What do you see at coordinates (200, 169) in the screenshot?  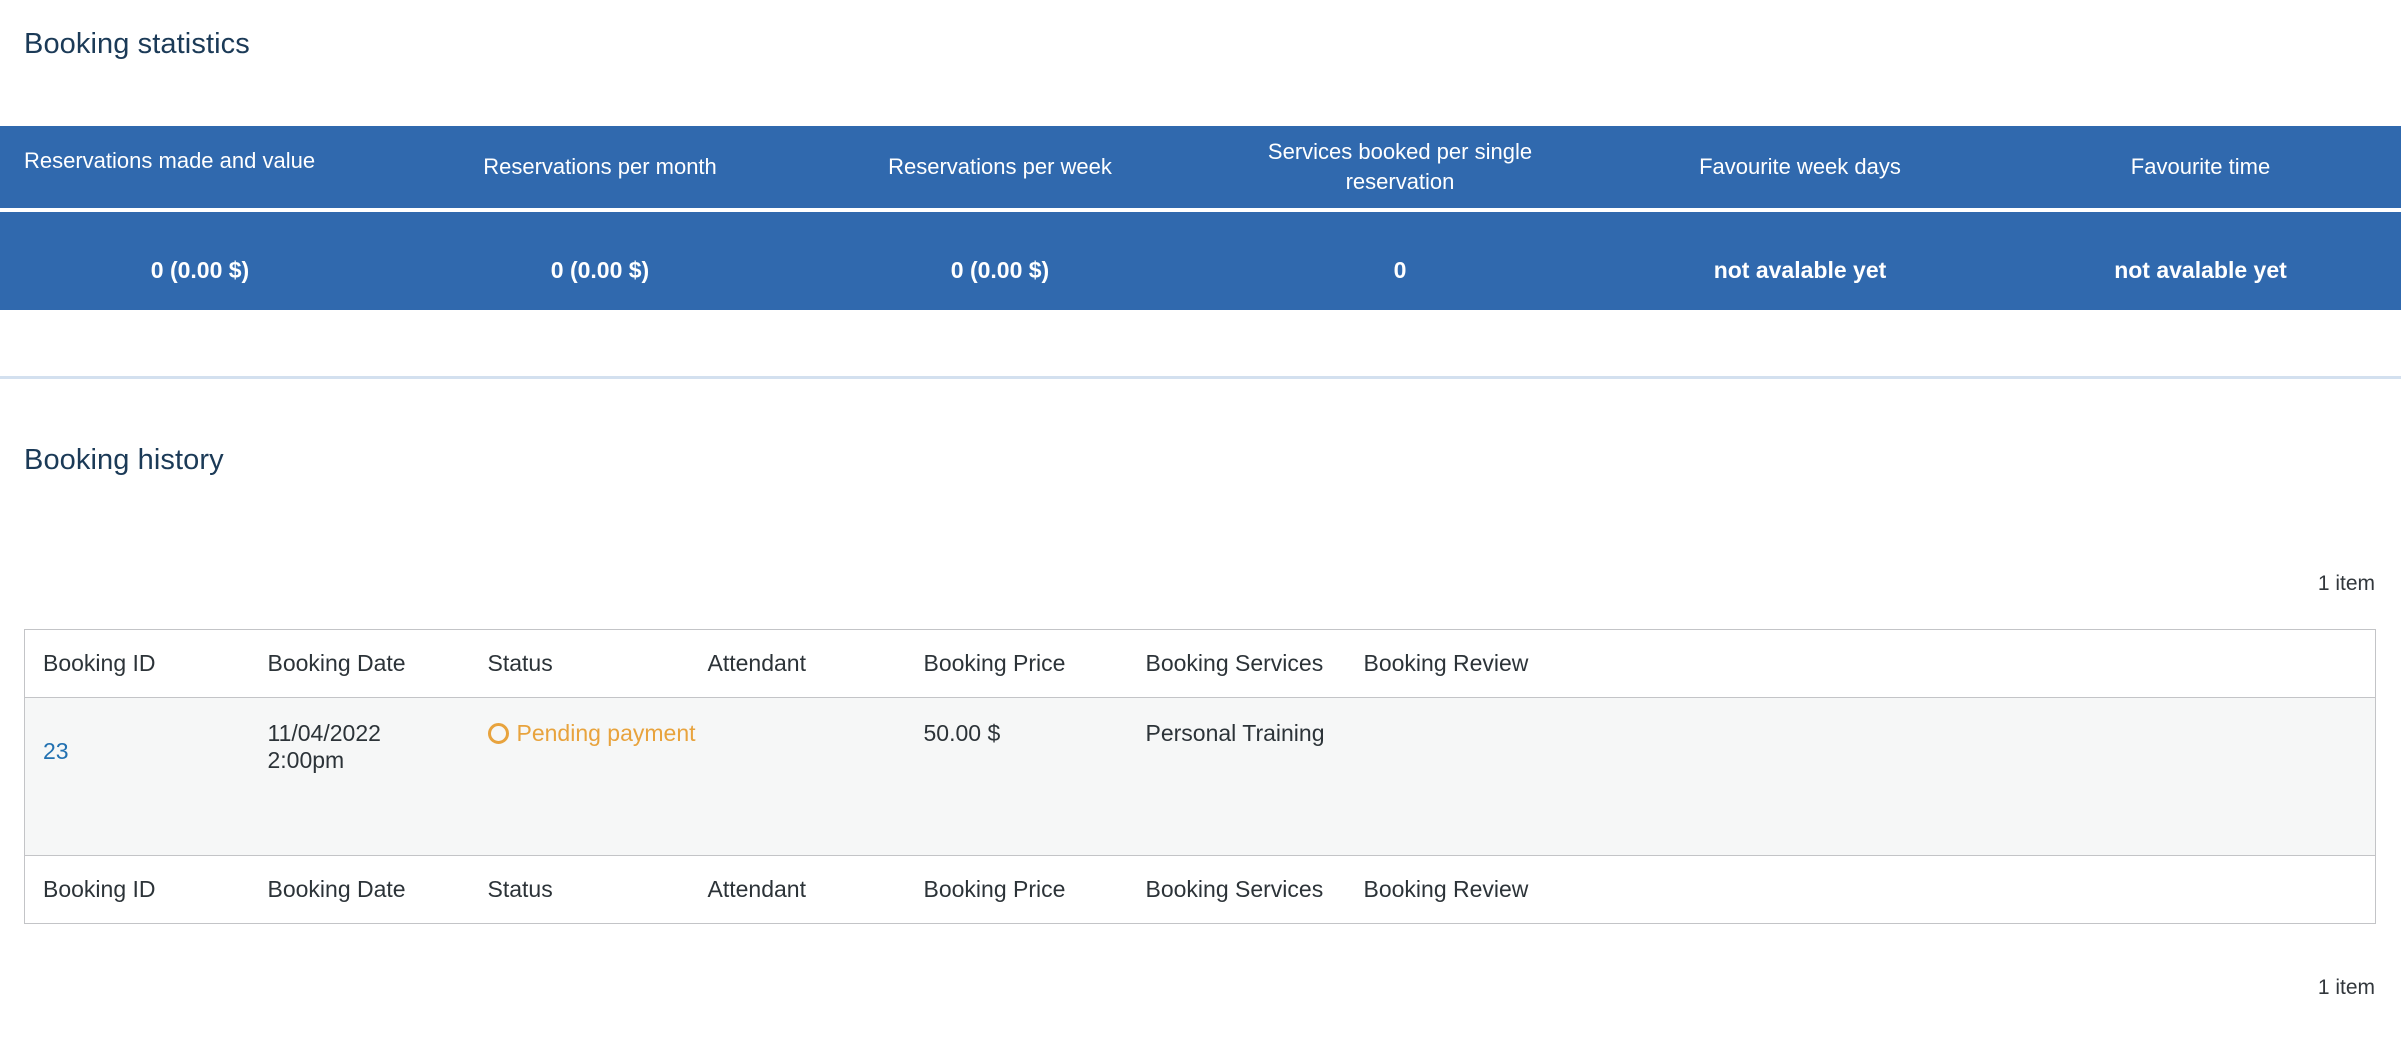 I see `stats-header-reservations-made-and-value: Reservations made and value` at bounding box center [200, 169].